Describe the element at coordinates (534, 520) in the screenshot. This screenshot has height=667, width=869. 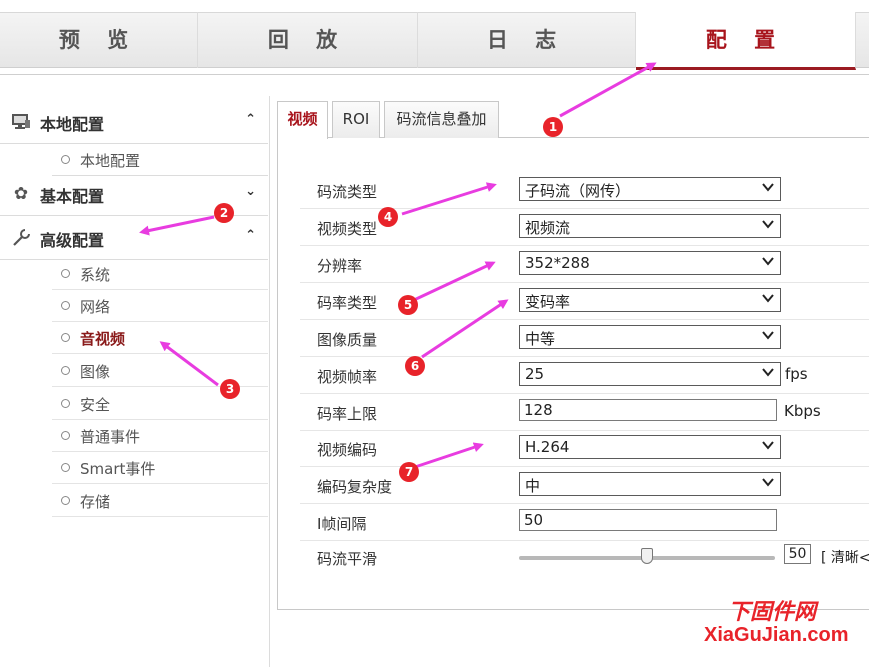
I see `i-frame-interval-value: 50` at that location.